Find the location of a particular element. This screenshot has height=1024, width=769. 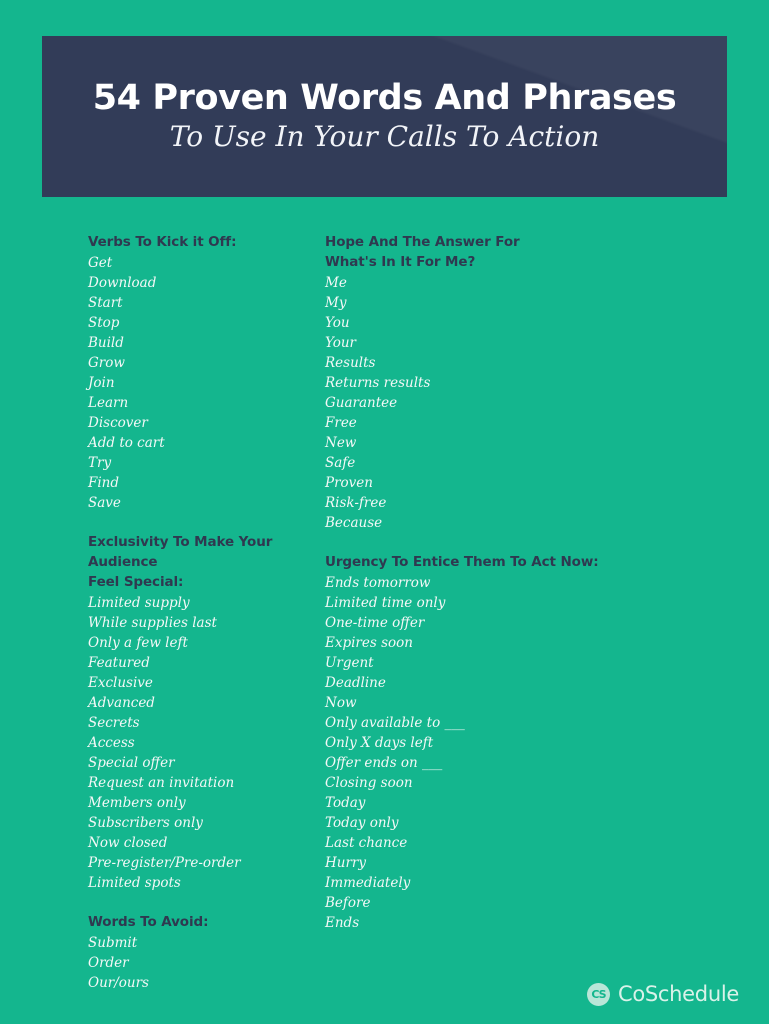

list-item: You is located at coordinates (337, 323).